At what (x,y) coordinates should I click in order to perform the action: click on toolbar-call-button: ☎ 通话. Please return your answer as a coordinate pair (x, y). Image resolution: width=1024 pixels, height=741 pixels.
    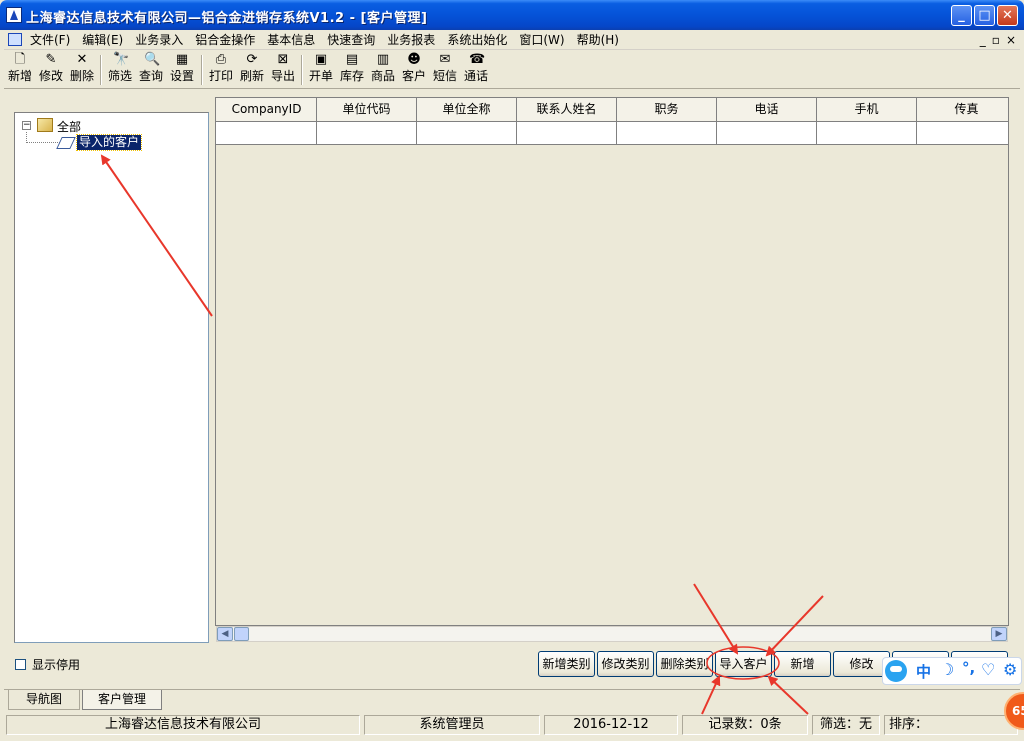
    Looking at the image, I should click on (476, 70).